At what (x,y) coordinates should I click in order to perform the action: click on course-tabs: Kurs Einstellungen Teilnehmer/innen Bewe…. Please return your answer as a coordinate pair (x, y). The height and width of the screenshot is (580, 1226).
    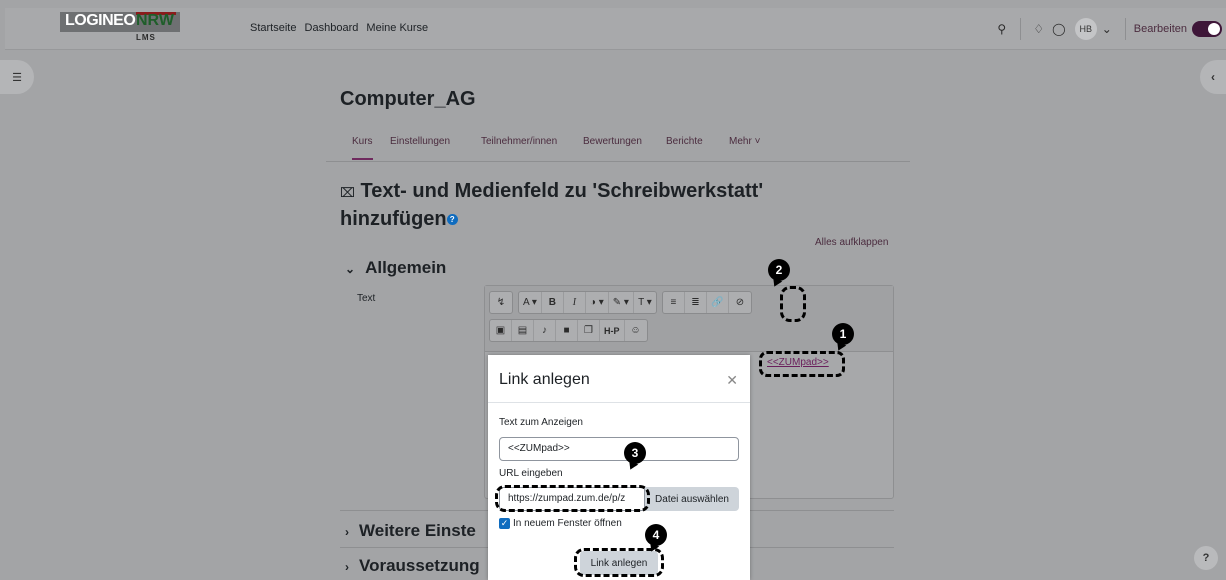
    Looking at the image, I should click on (618, 144).